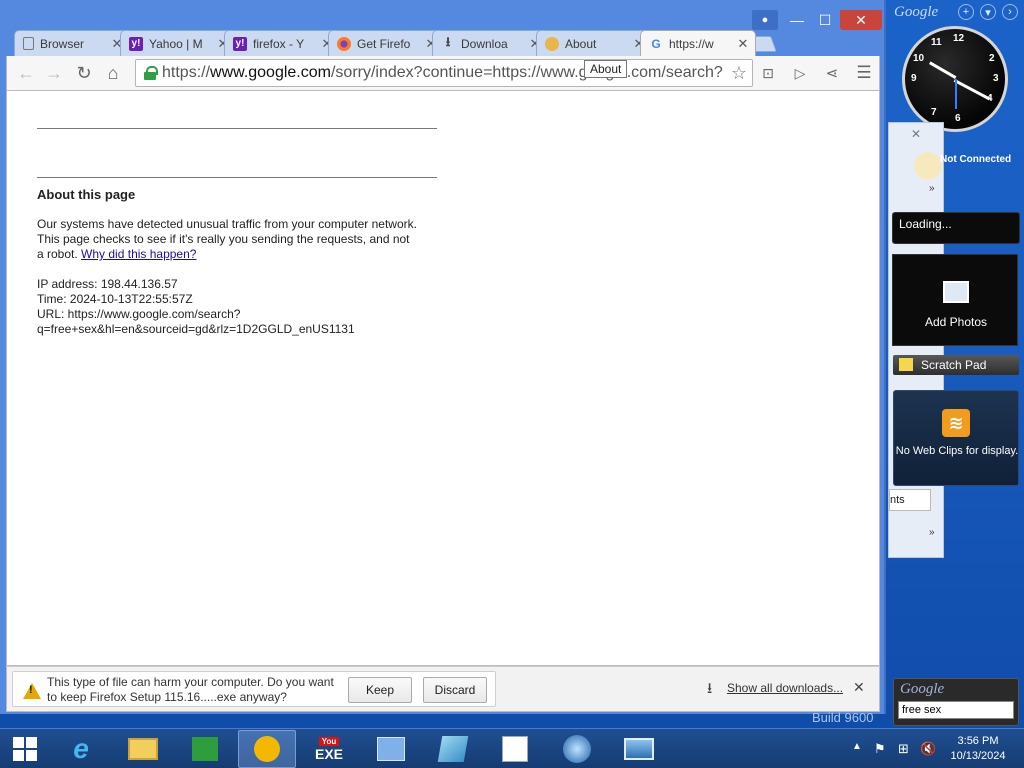  What do you see at coordinates (484, 43) in the screenshot?
I see `tab-title: Downloa` at bounding box center [484, 43].